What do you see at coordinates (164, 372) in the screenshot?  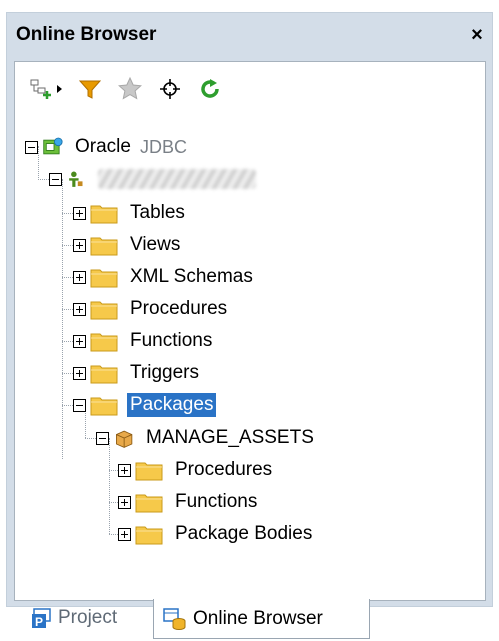 I see `tree-node-label: Triggers` at bounding box center [164, 372].